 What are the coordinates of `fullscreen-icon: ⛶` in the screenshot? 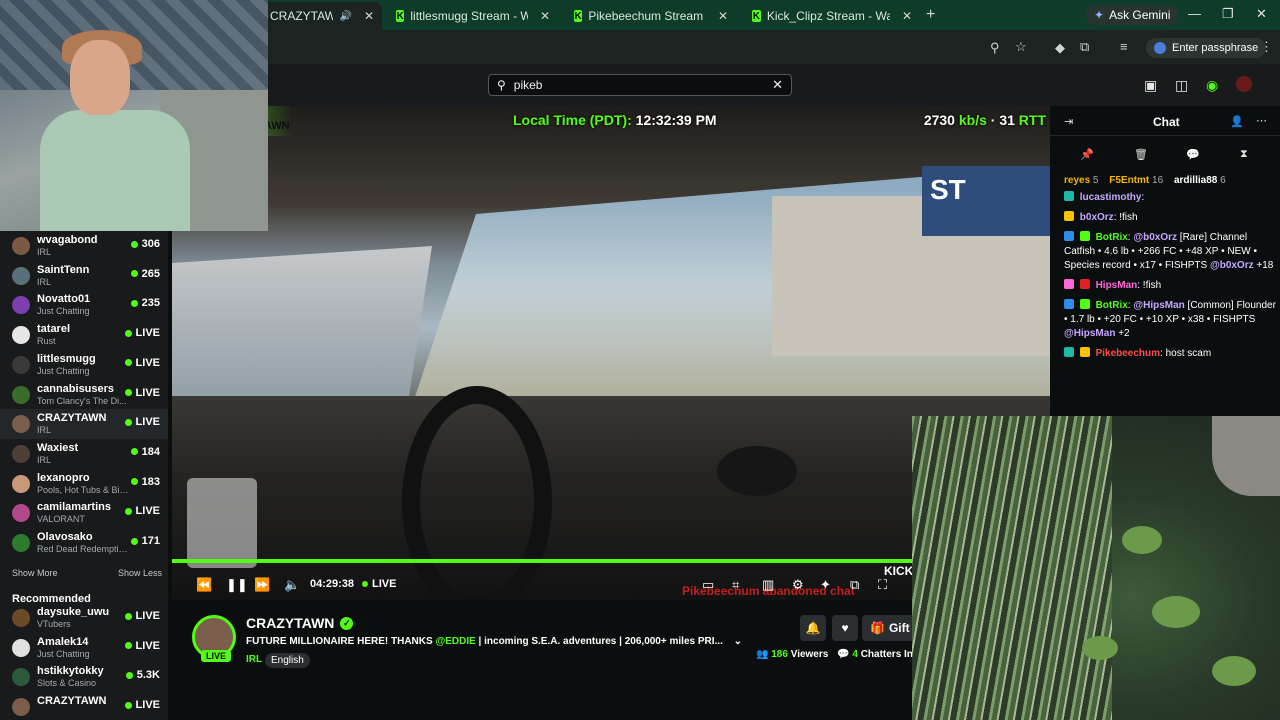 It's located at (882, 585).